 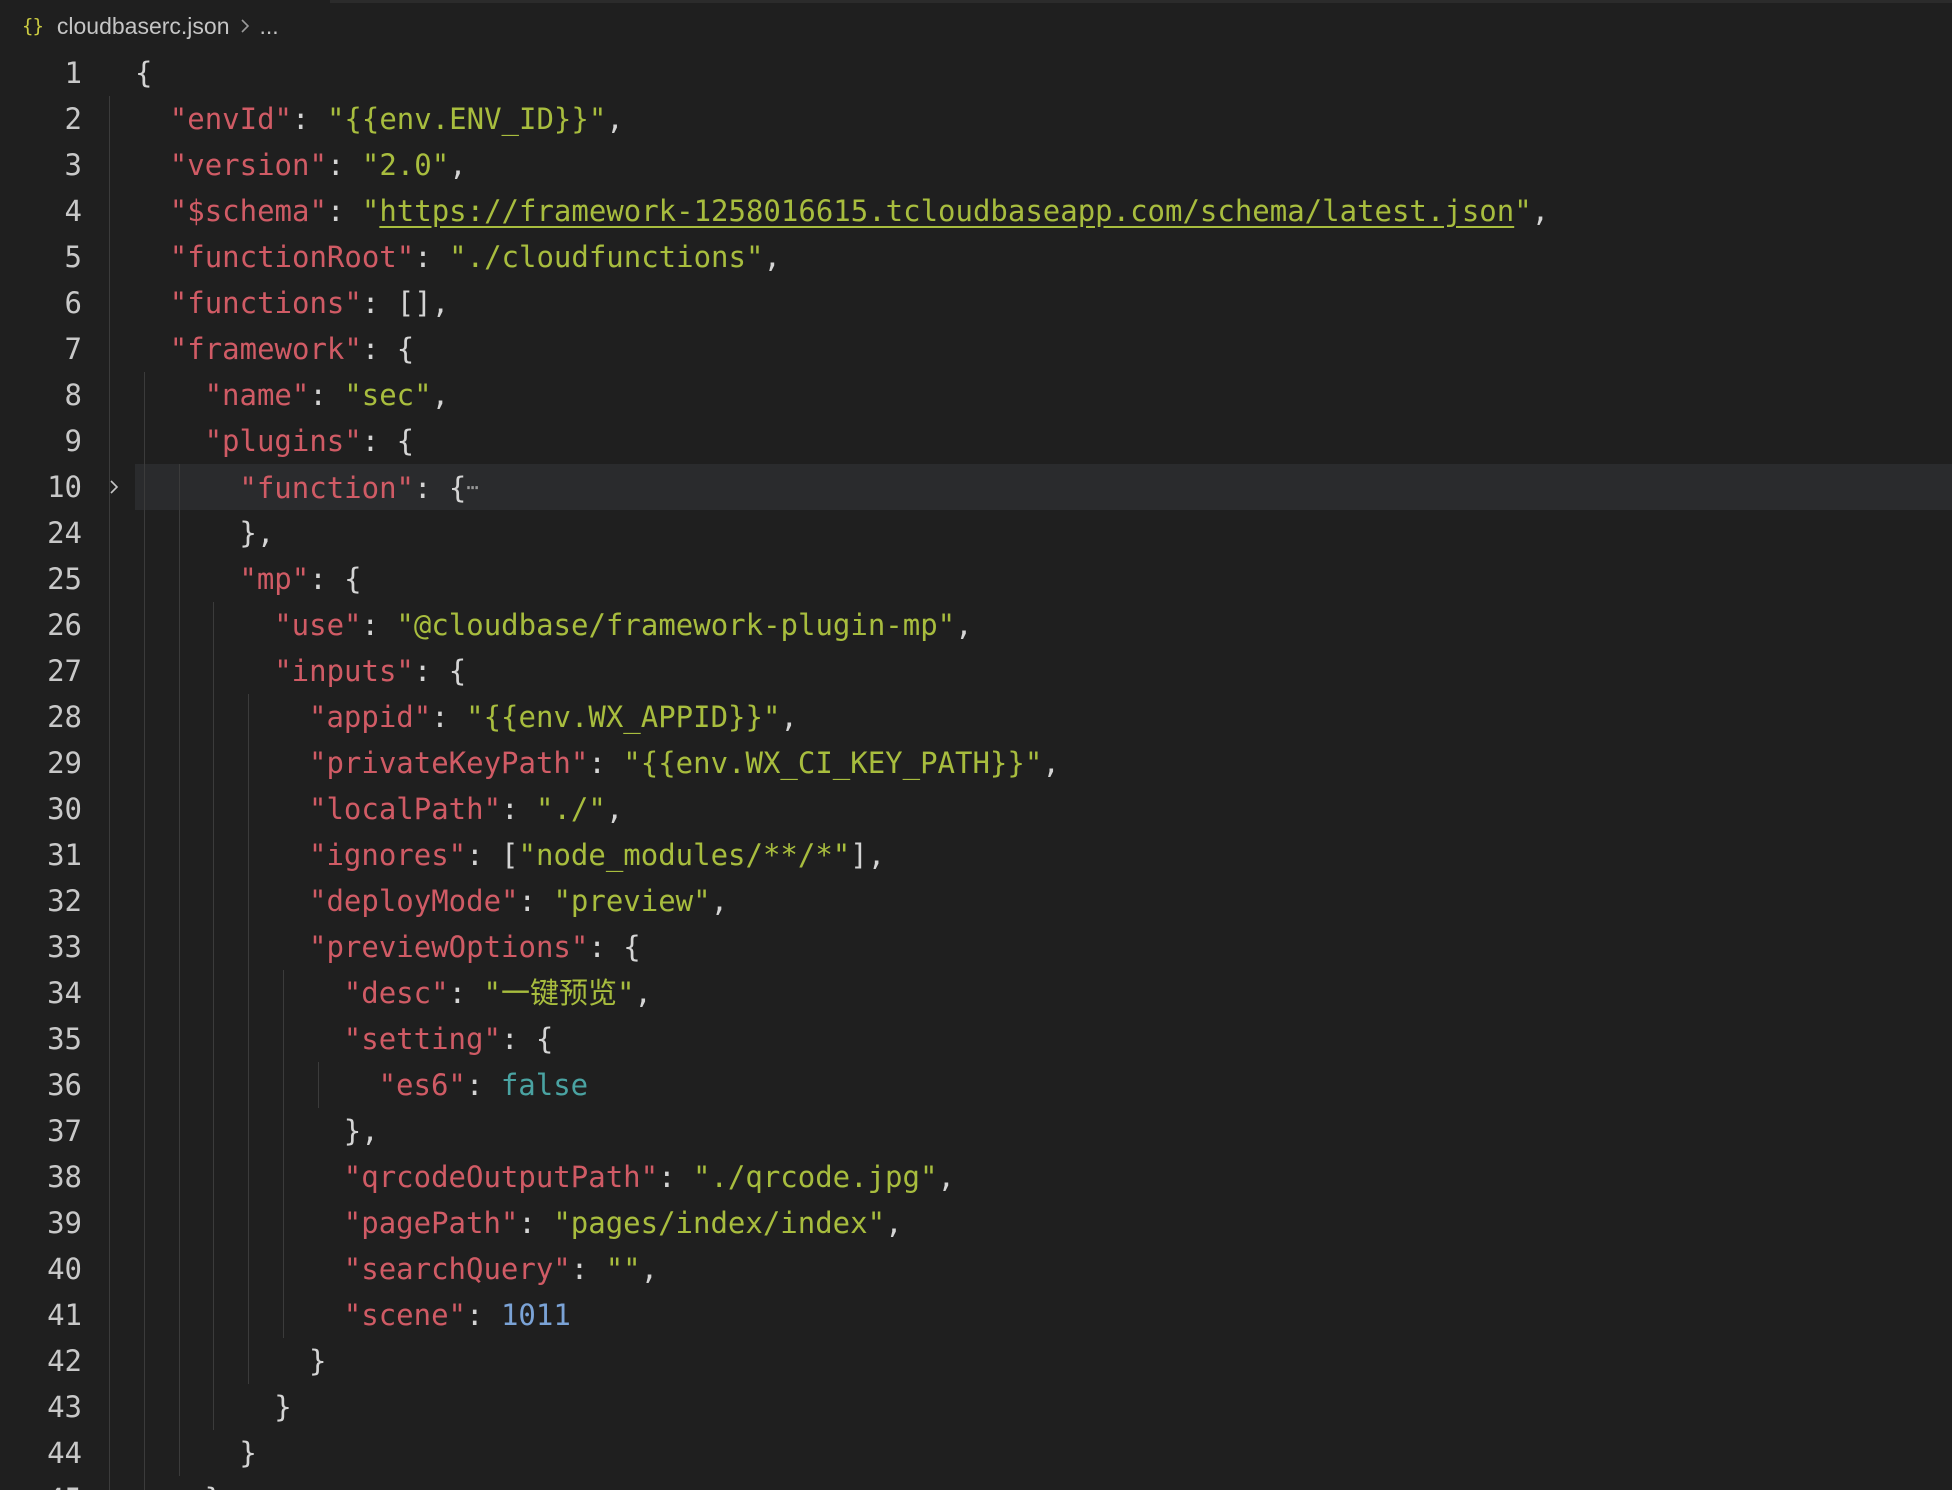 I want to click on json-string: "{{env.ENV_ID}}", so click(x=466, y=119).